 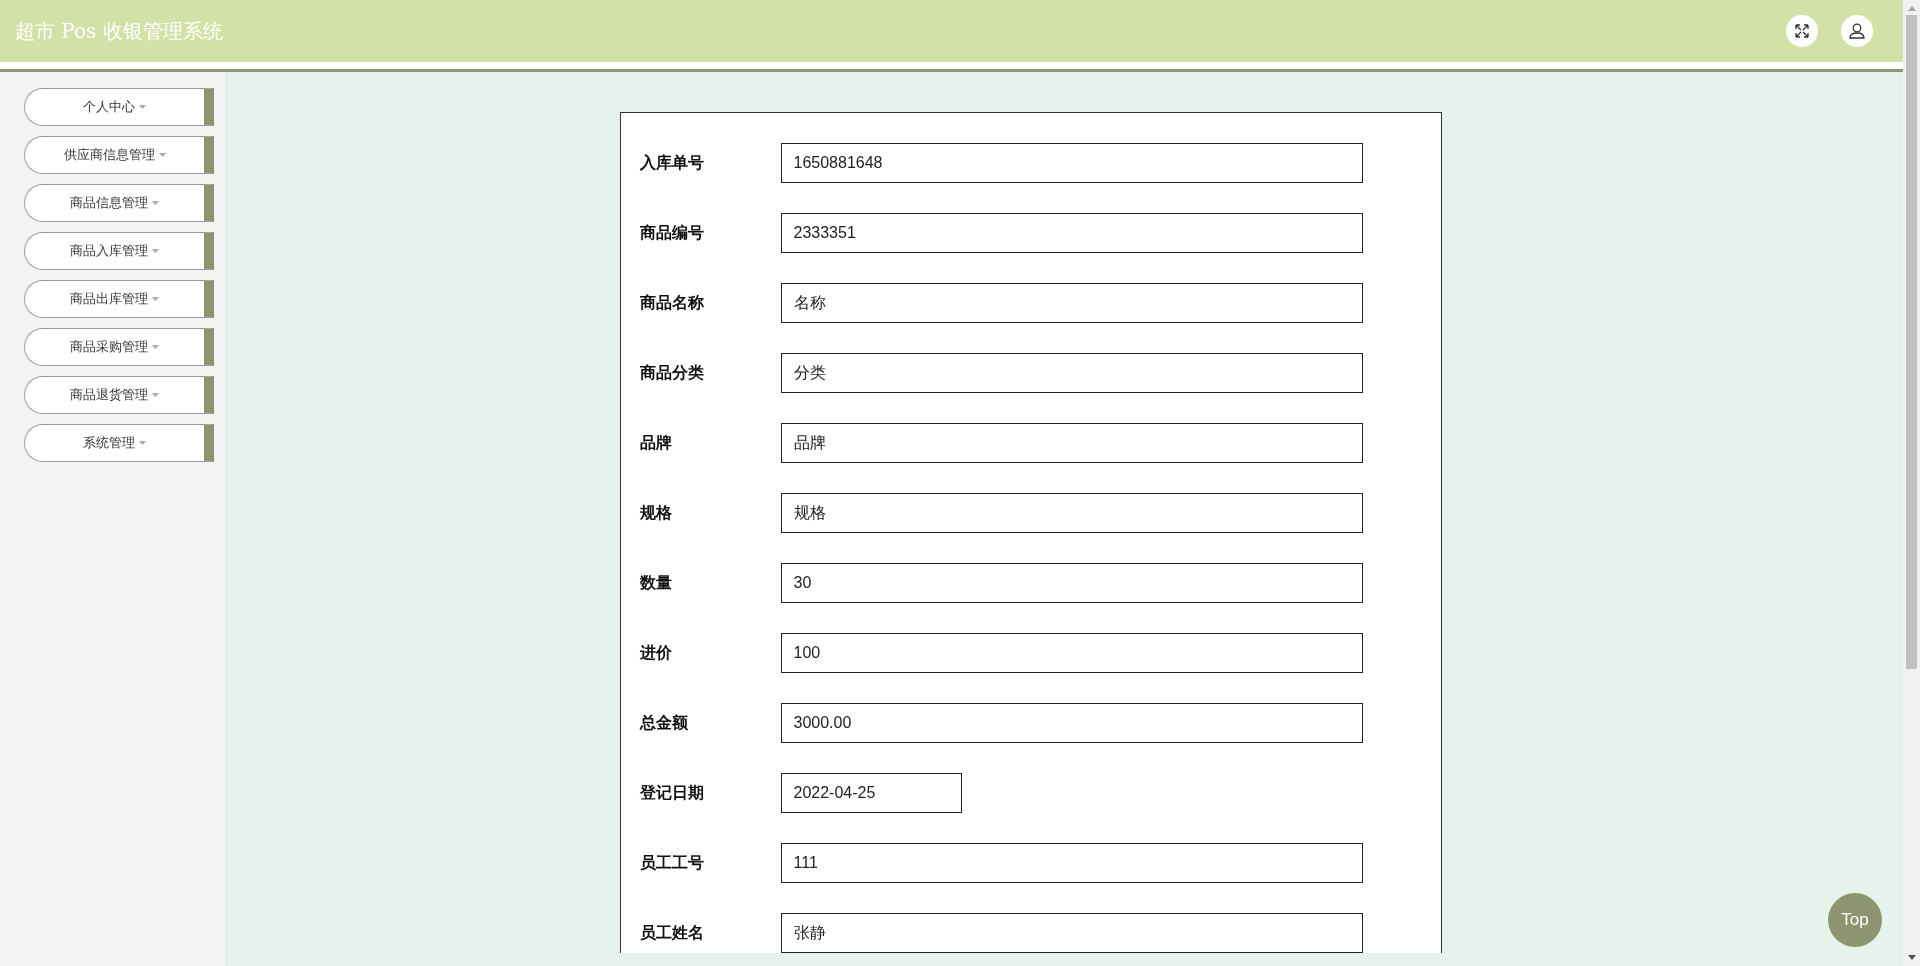 I want to click on scrollbar, so click(x=1911, y=483).